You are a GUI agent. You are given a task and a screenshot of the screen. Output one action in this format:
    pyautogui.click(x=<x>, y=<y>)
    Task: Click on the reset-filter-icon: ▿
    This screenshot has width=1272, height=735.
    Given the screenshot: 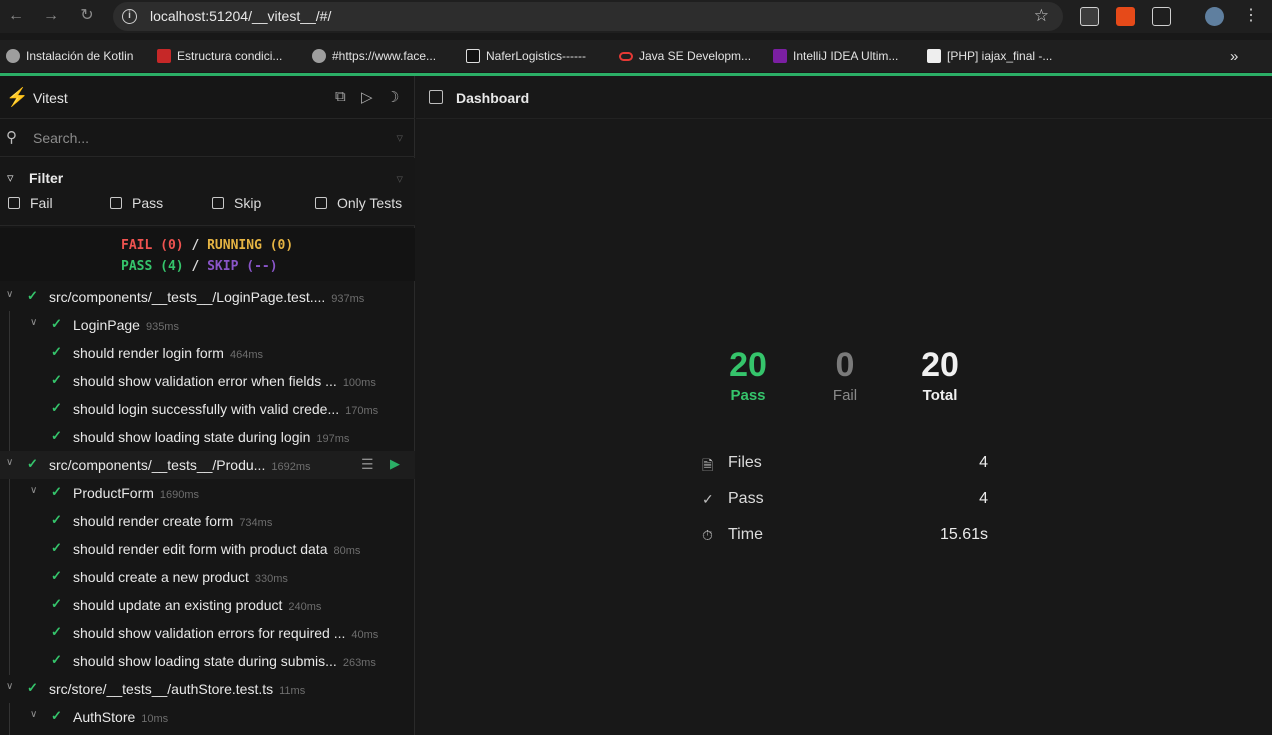 What is the action you would take?
    pyautogui.click(x=399, y=179)
    